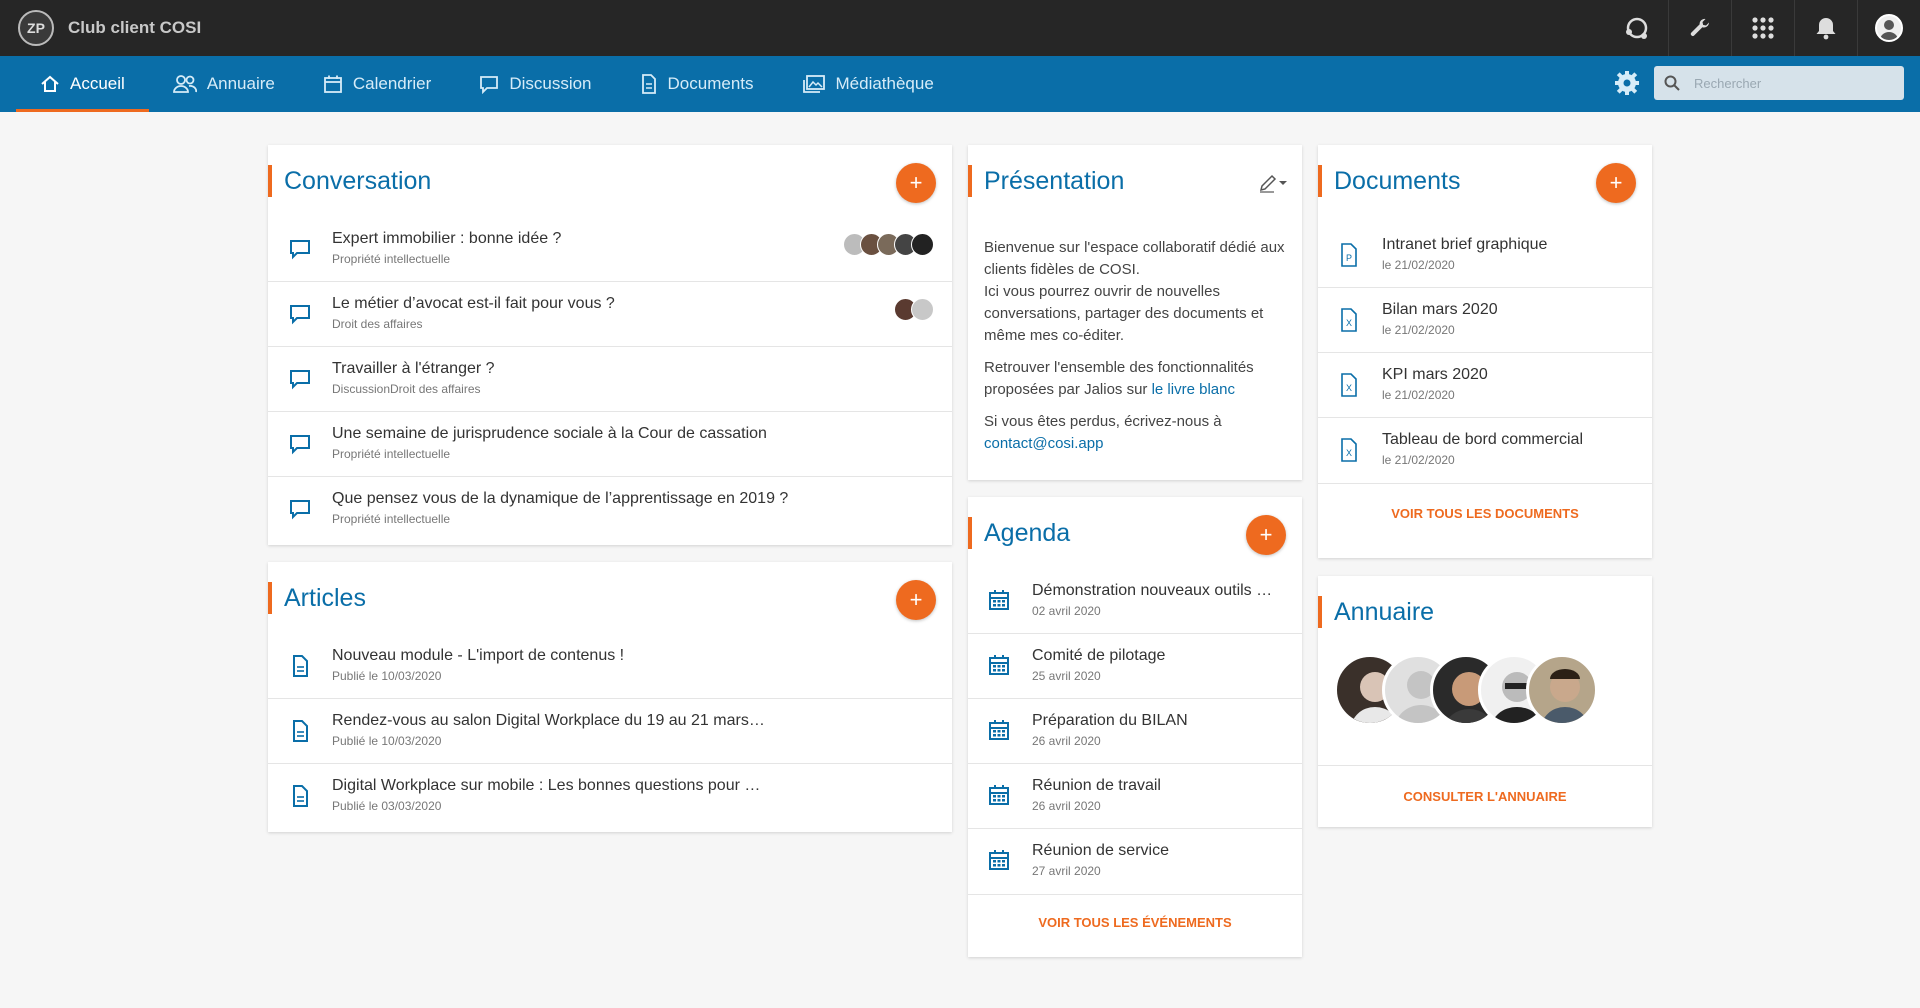 This screenshot has width=1920, height=1008. What do you see at coordinates (1027, 532) in the screenshot?
I see `agenda-title: Agenda` at bounding box center [1027, 532].